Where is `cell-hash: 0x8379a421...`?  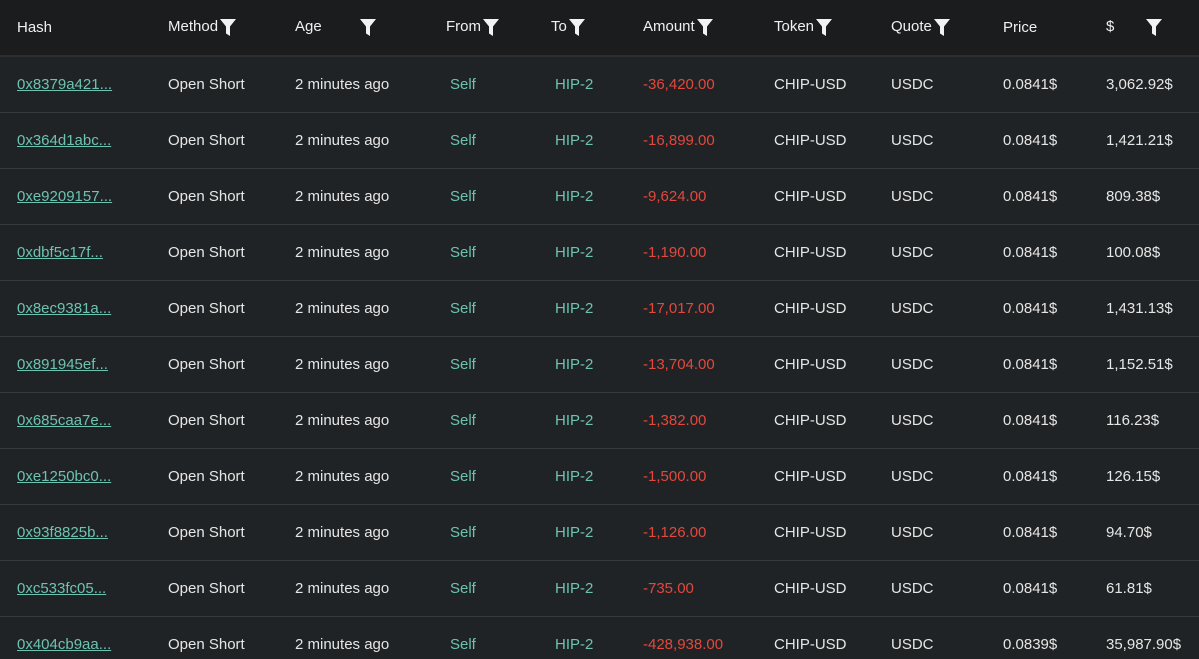
cell-hash: 0x8379a421... is located at coordinates (84, 84).